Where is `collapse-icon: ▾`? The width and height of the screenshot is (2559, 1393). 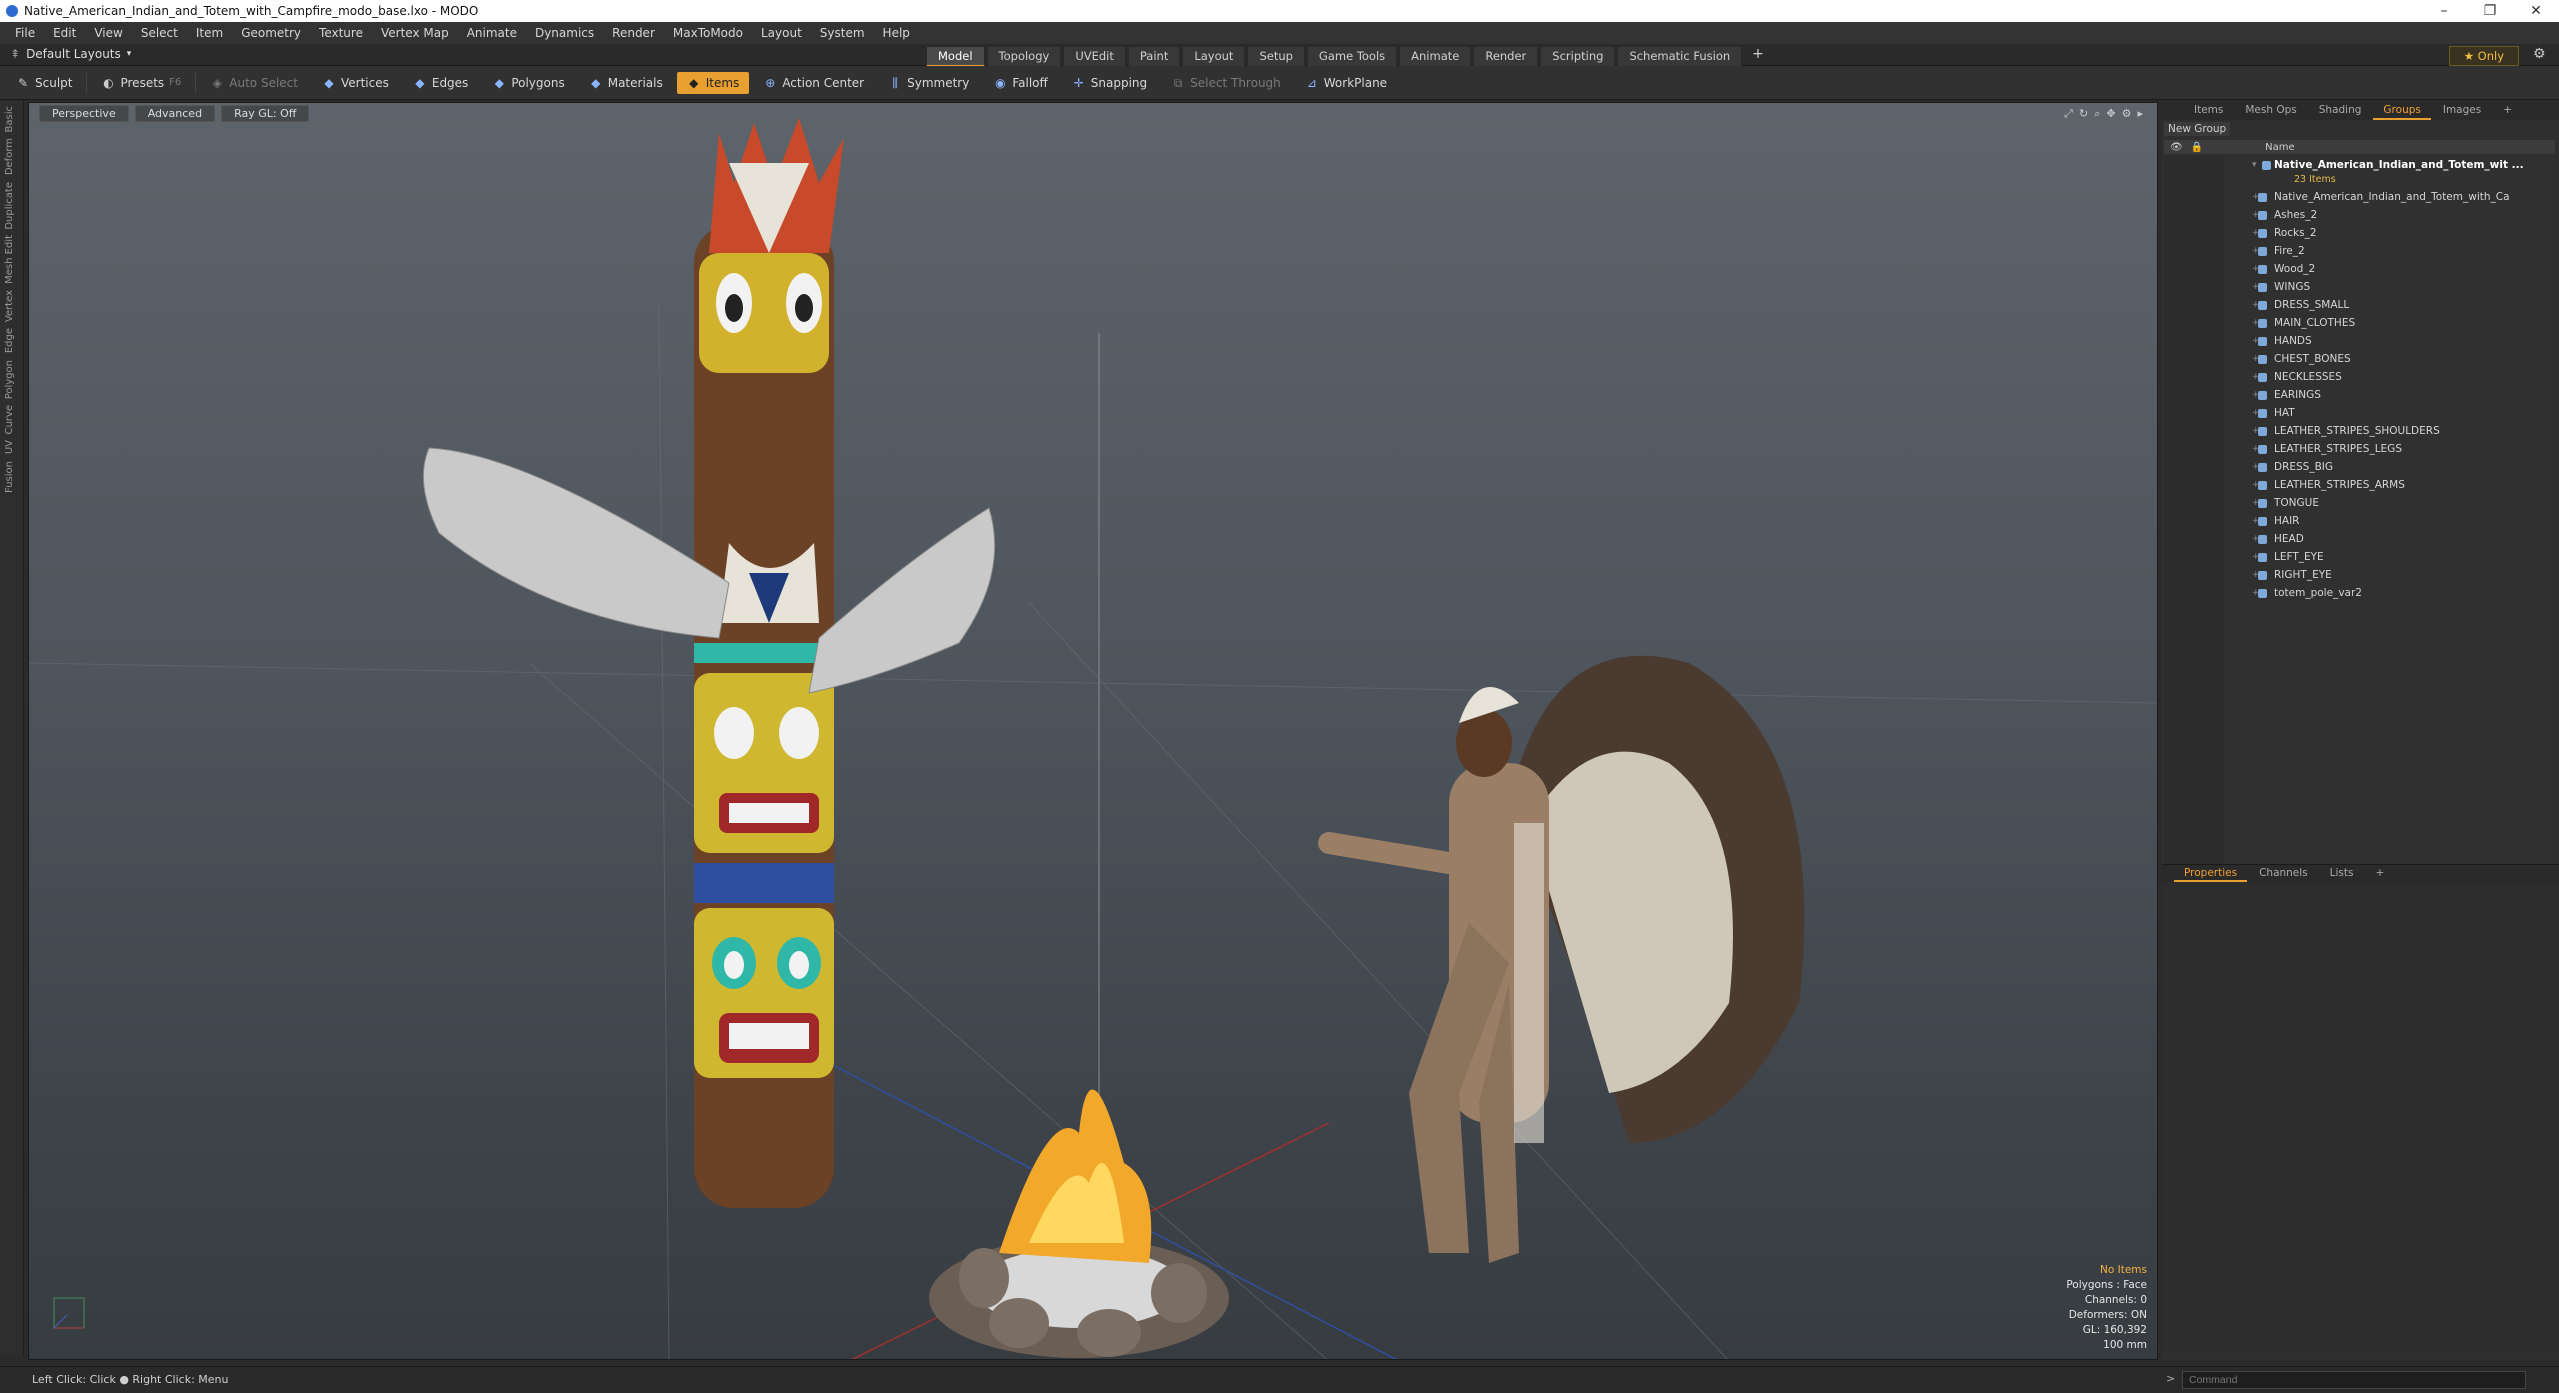 collapse-icon: ▾ is located at coordinates (2254, 165).